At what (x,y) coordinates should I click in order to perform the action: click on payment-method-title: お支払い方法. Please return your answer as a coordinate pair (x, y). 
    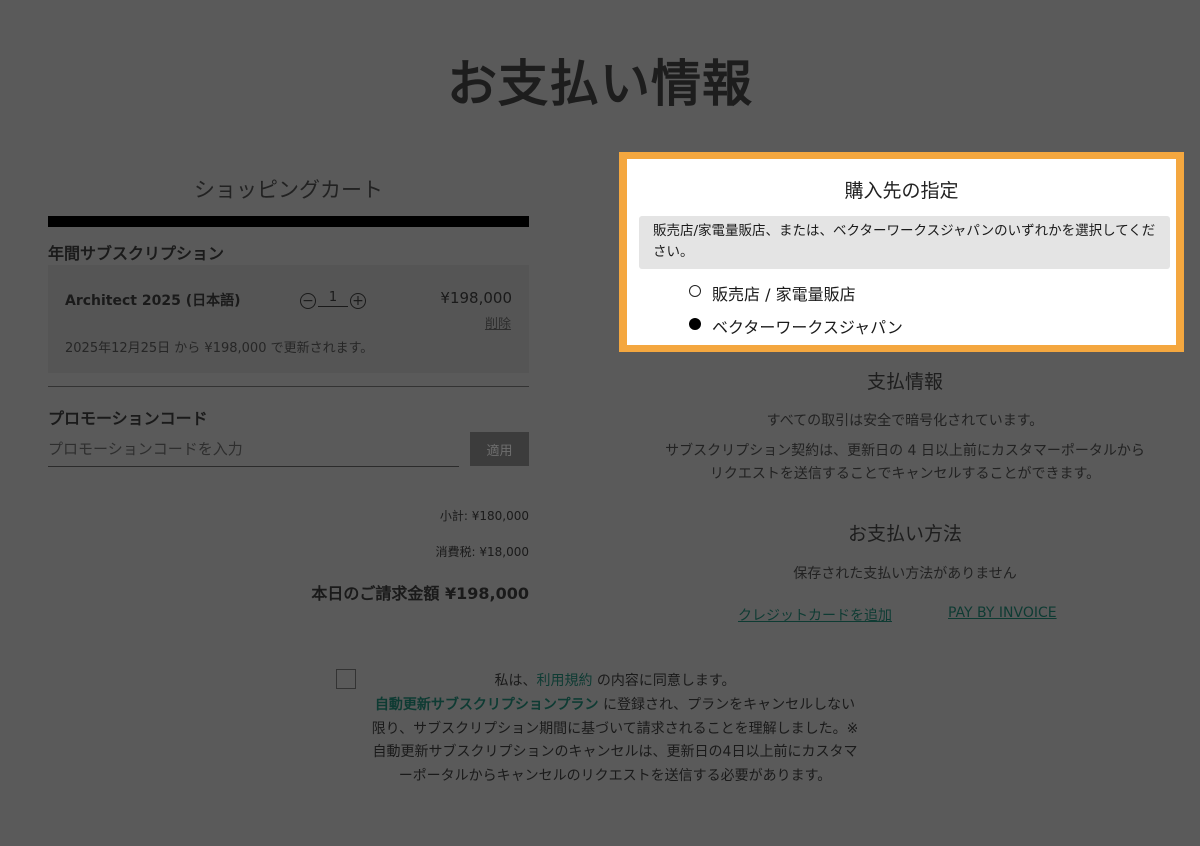
    Looking at the image, I should click on (904, 534).